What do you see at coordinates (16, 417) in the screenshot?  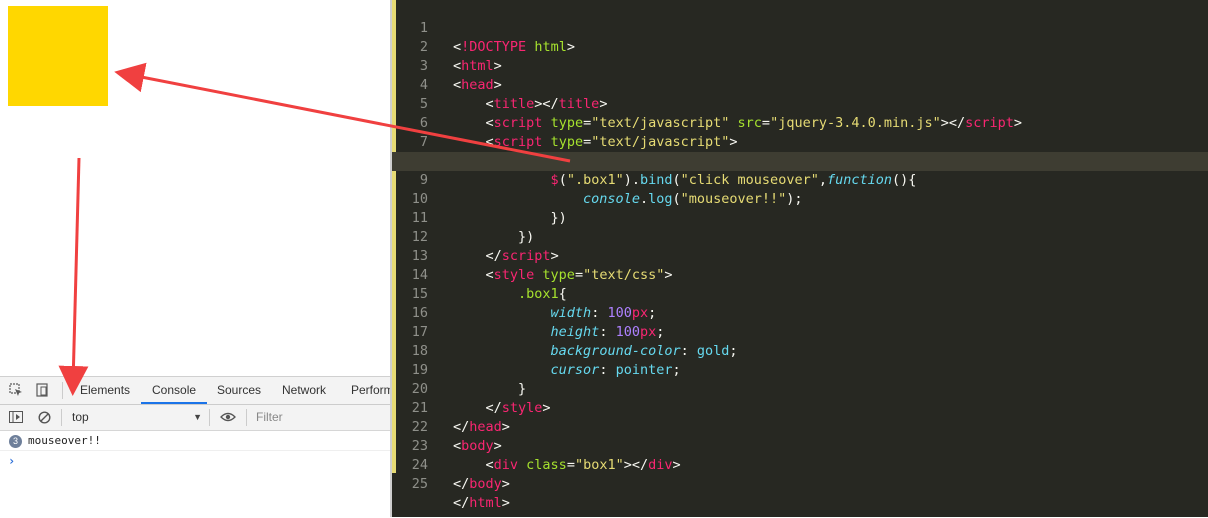 I see `sidebar-toggle-icon` at bounding box center [16, 417].